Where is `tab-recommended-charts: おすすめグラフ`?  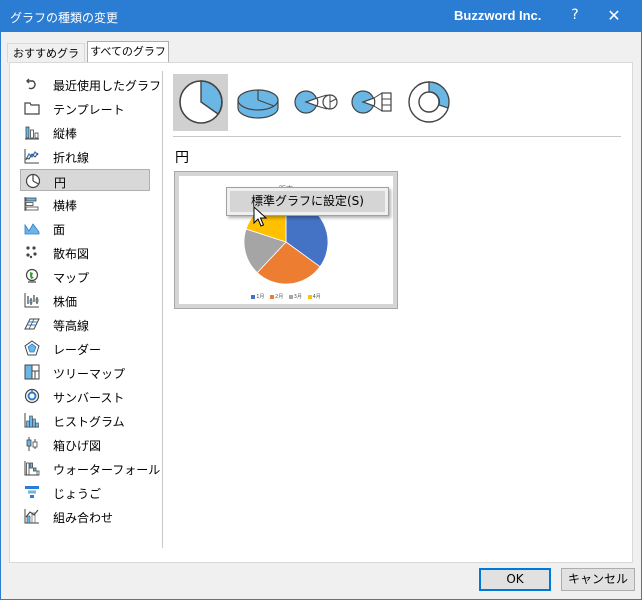
tab-recommended-charts: おすすめグラフ is located at coordinates (46, 61).